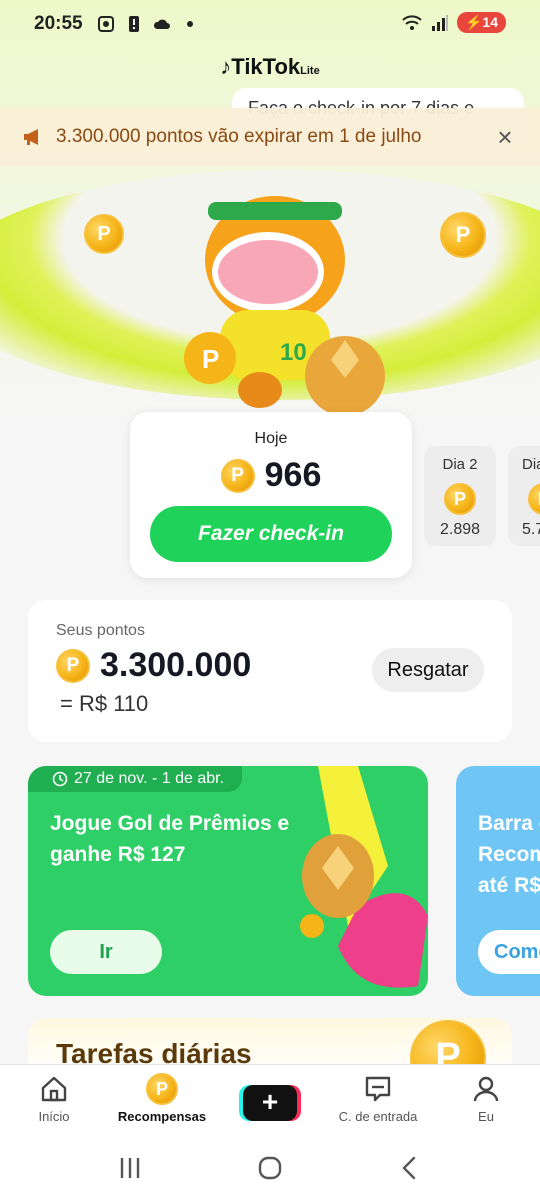  I want to click on status-bar: 20:55 ⚡14, so click(270, 24).